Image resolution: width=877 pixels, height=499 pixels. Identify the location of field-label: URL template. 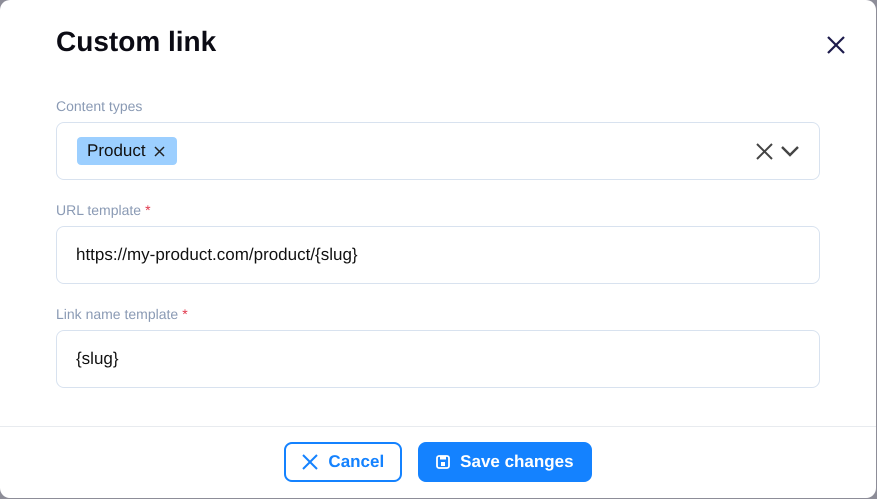
(99, 210).